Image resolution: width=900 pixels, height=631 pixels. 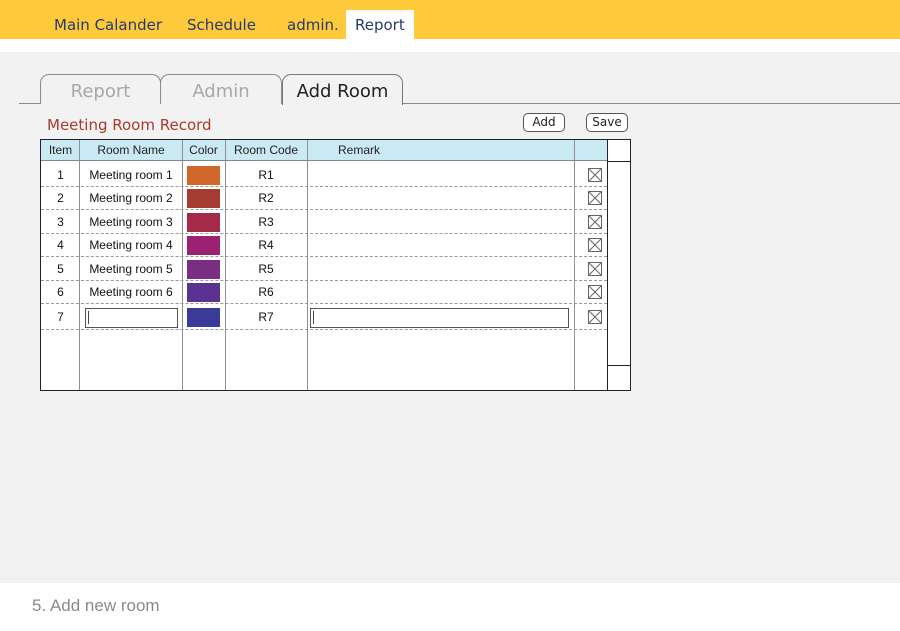 I want to click on scroll-up-button, so click(x=619, y=151).